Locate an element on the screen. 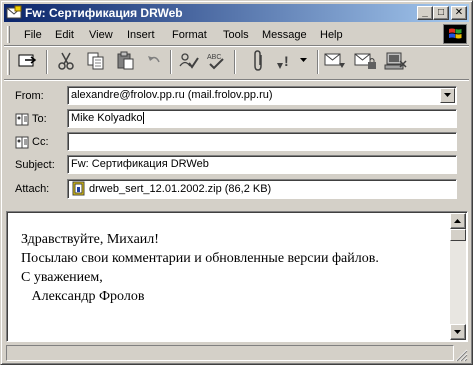 This screenshot has width=473, height=365. offline-icon is located at coordinates (395, 61).